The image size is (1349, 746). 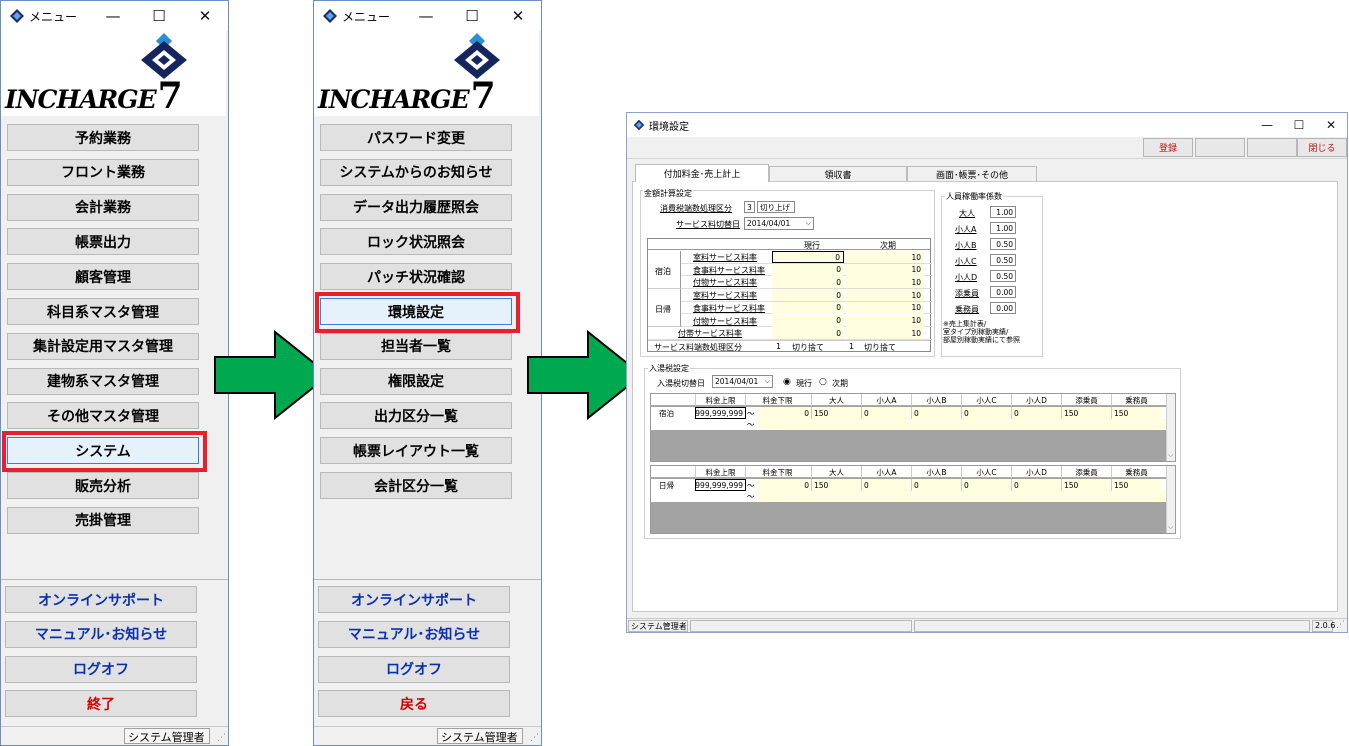 I want to click on register-button: 登録, so click(x=1168, y=147).